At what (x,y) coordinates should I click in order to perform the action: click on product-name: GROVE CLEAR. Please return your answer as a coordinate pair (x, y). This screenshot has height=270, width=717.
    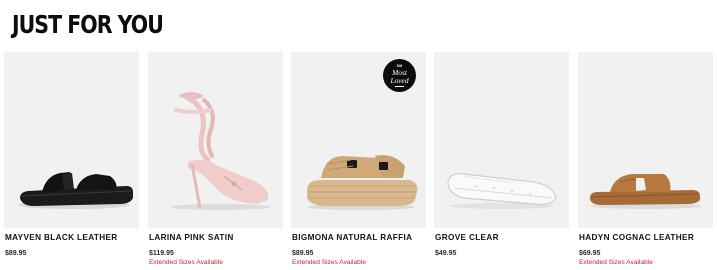
    Looking at the image, I should click on (467, 237).